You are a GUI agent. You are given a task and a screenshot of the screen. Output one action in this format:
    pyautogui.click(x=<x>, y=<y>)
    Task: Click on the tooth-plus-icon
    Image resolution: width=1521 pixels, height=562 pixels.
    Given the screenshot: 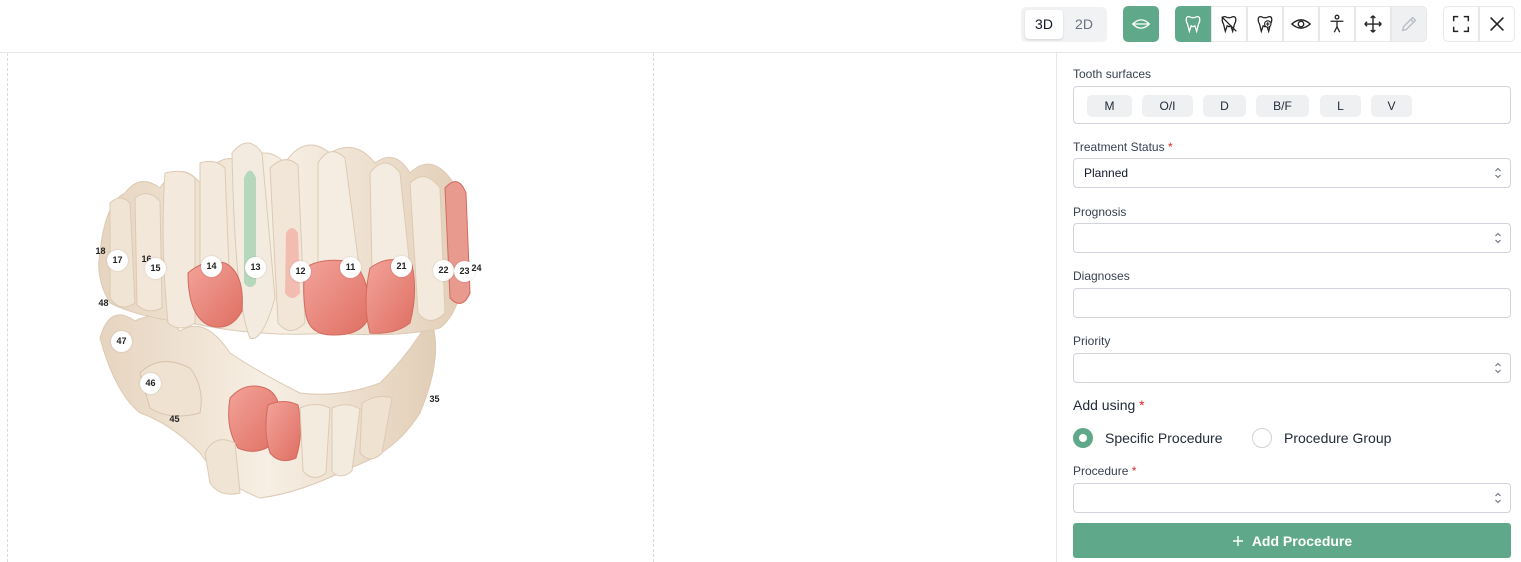 What is the action you would take?
    pyautogui.click(x=1265, y=25)
    